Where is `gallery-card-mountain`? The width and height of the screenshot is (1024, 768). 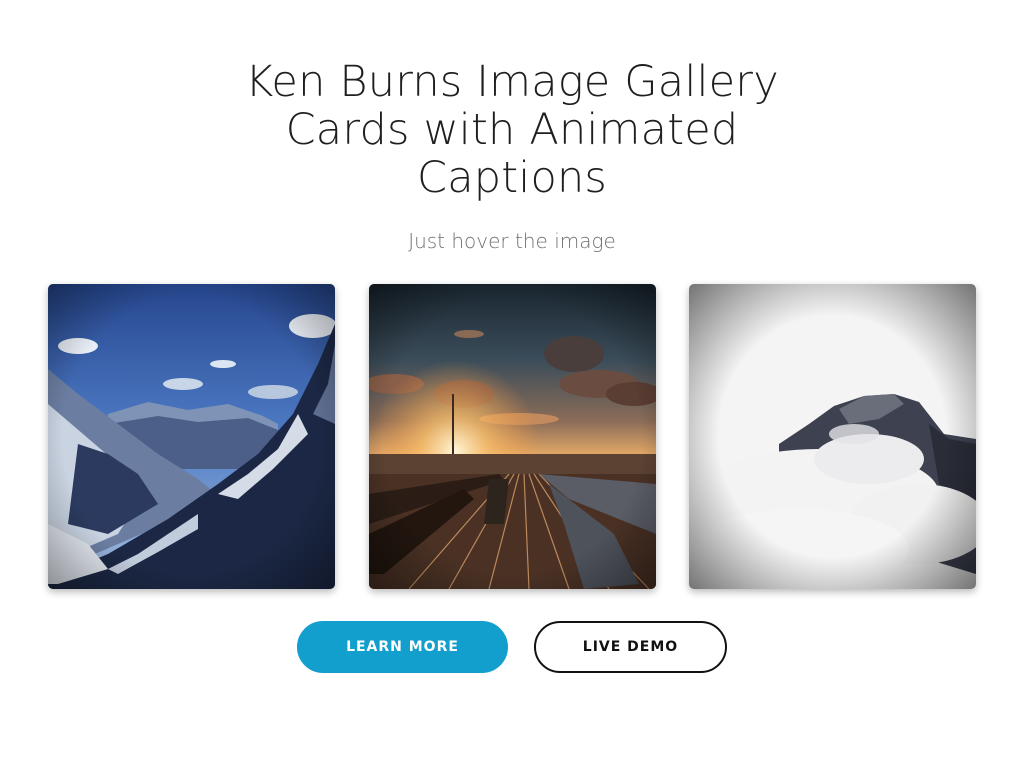
gallery-card-mountain is located at coordinates (191, 436).